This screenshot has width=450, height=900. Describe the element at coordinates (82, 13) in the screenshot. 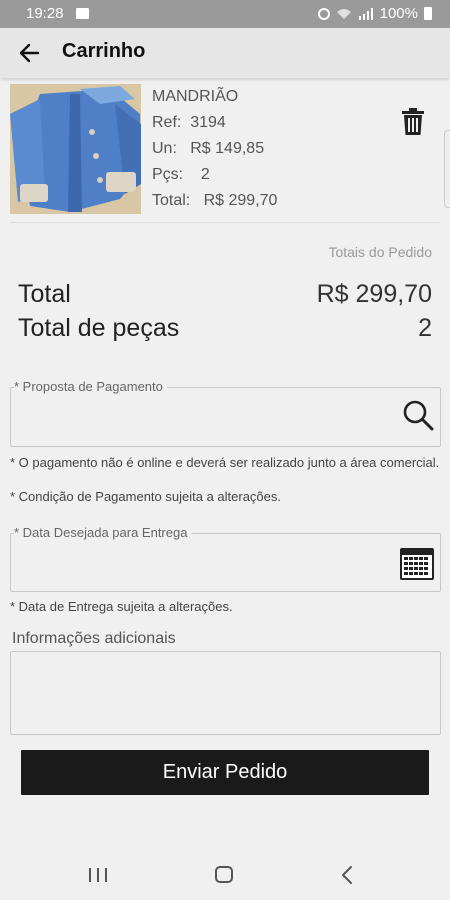

I see `image-notification-icon` at that location.